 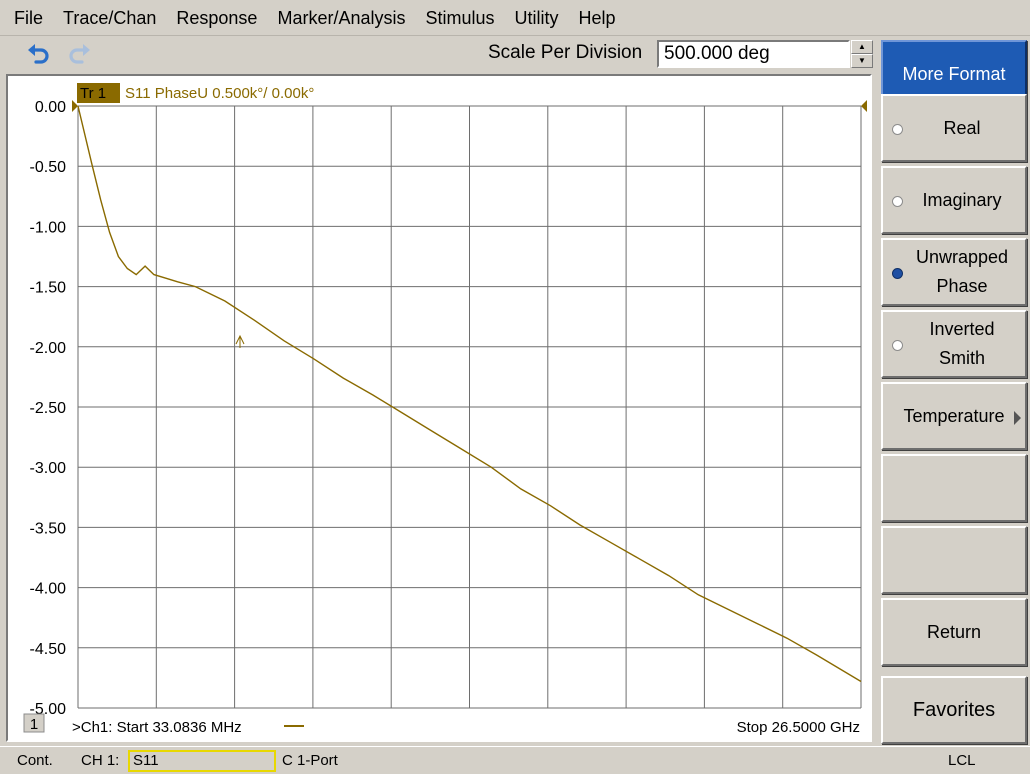 What do you see at coordinates (157, 727) in the screenshot?
I see `start-frequency: >Ch1: Start 33.0836 MHz` at bounding box center [157, 727].